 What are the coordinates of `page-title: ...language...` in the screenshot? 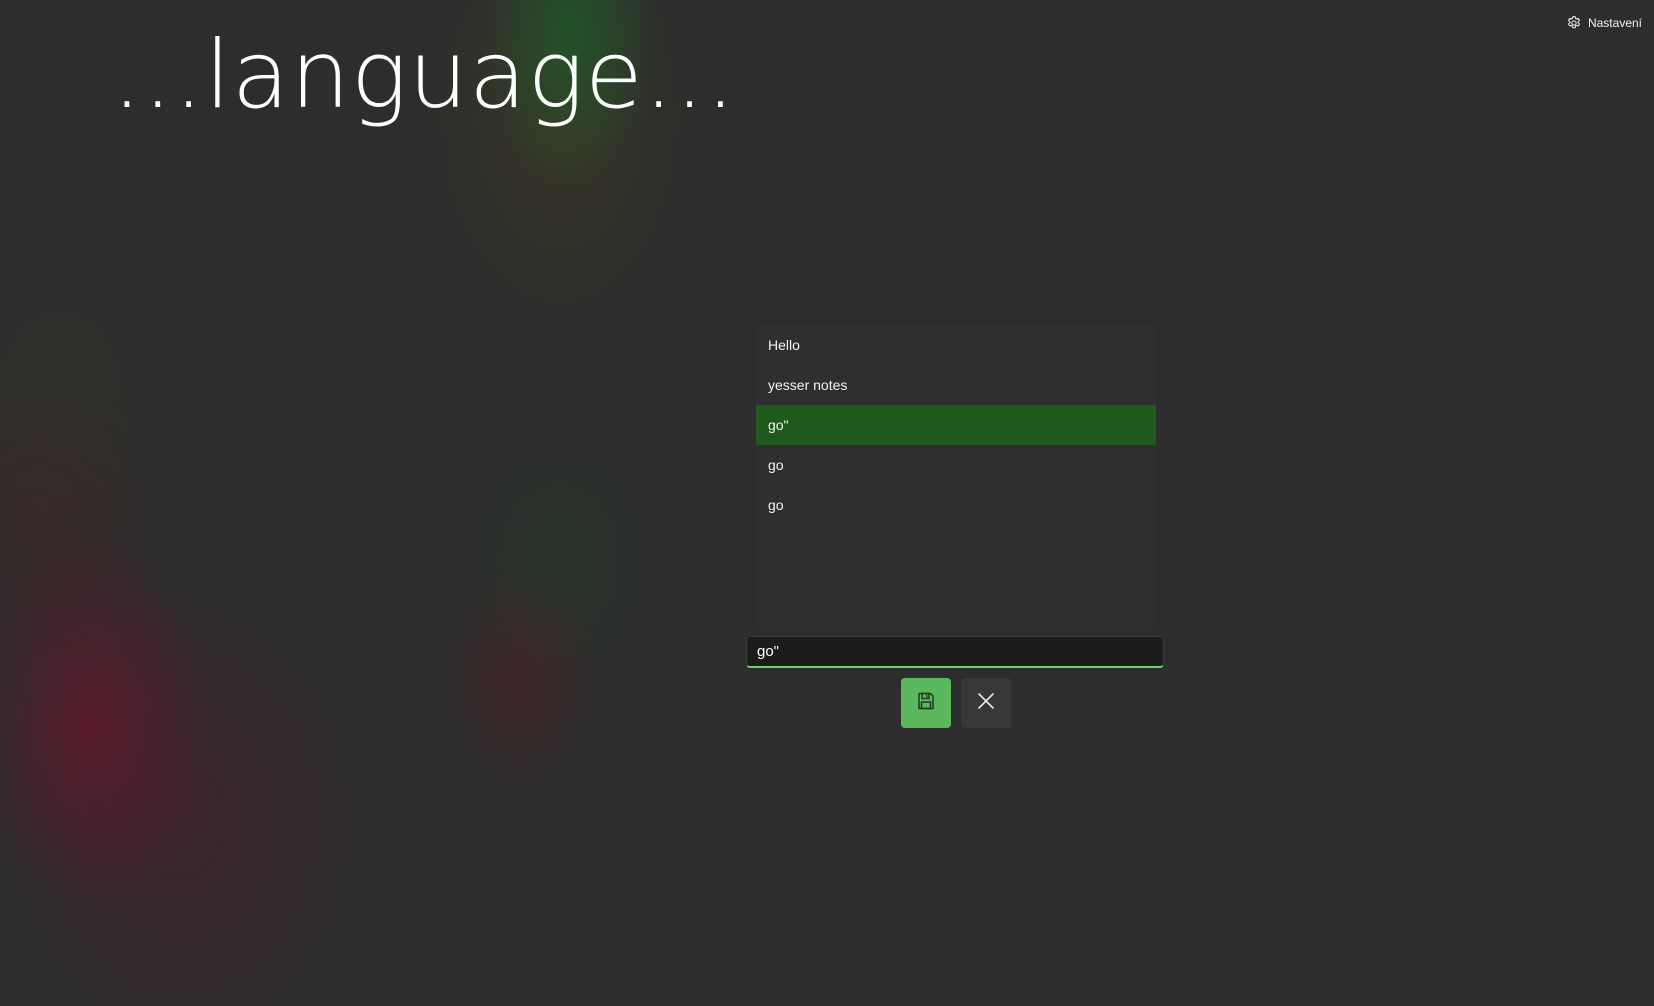 It's located at (424, 75).